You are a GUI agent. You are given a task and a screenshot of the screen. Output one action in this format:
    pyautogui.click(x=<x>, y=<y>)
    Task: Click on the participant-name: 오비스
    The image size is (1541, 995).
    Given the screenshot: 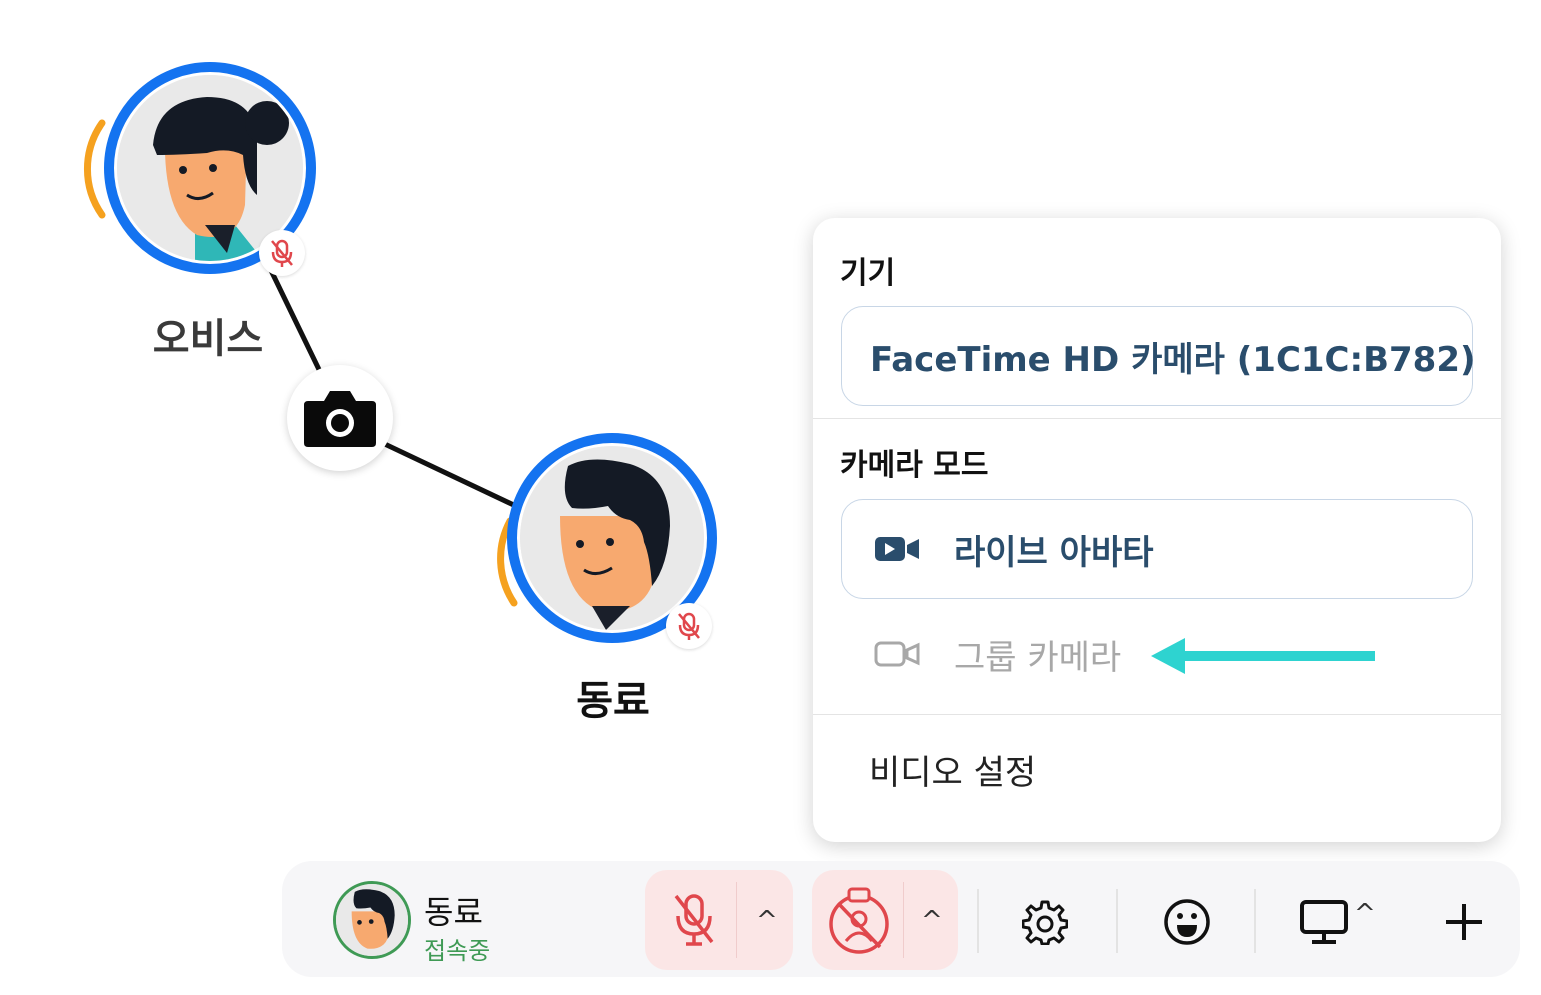 What is the action you would take?
    pyautogui.click(x=208, y=339)
    